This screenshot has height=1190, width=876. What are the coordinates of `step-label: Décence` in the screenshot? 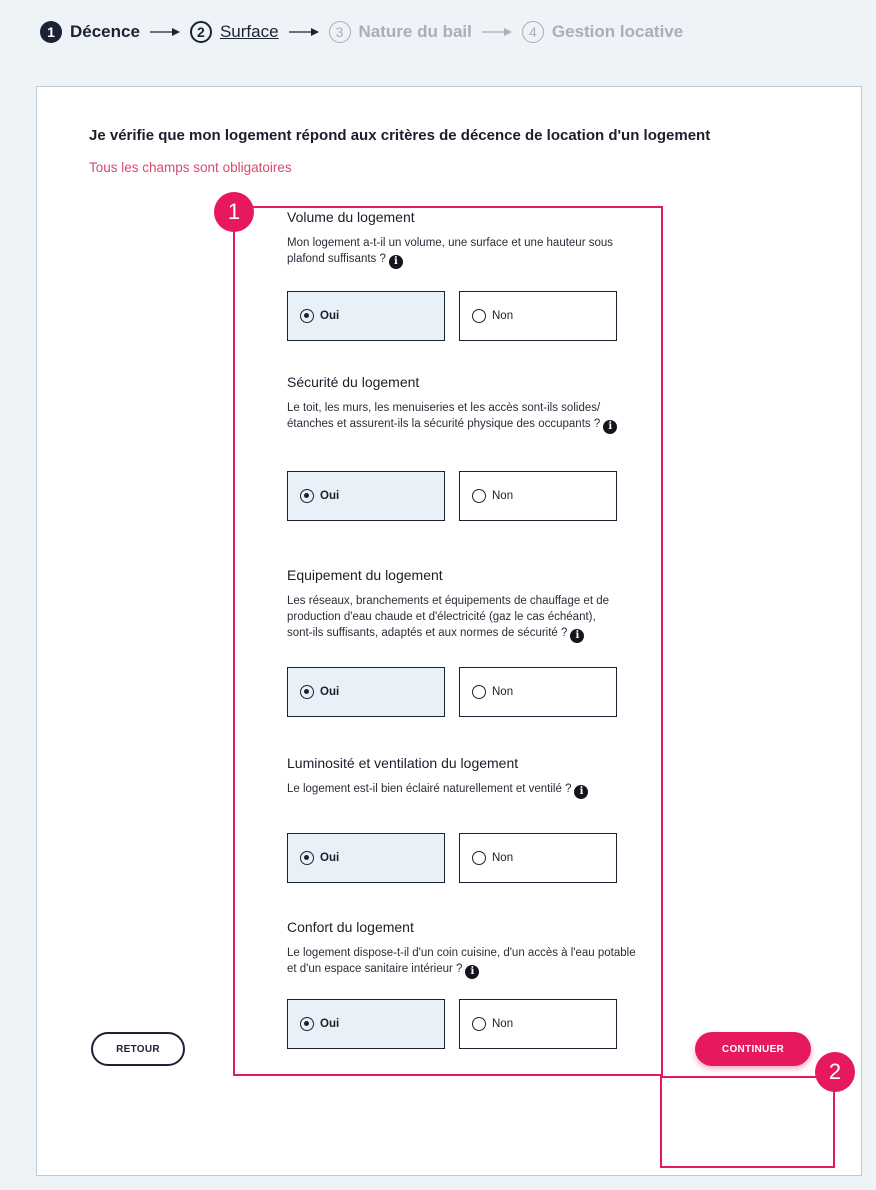 It's located at (105, 31).